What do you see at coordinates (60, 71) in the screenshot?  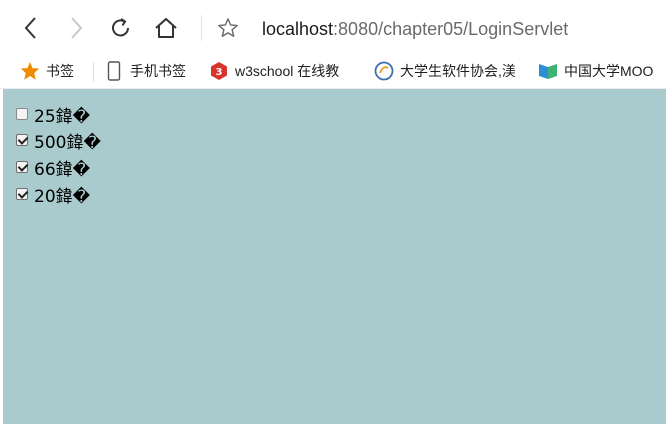 I see `bookmark-label: 书签` at bounding box center [60, 71].